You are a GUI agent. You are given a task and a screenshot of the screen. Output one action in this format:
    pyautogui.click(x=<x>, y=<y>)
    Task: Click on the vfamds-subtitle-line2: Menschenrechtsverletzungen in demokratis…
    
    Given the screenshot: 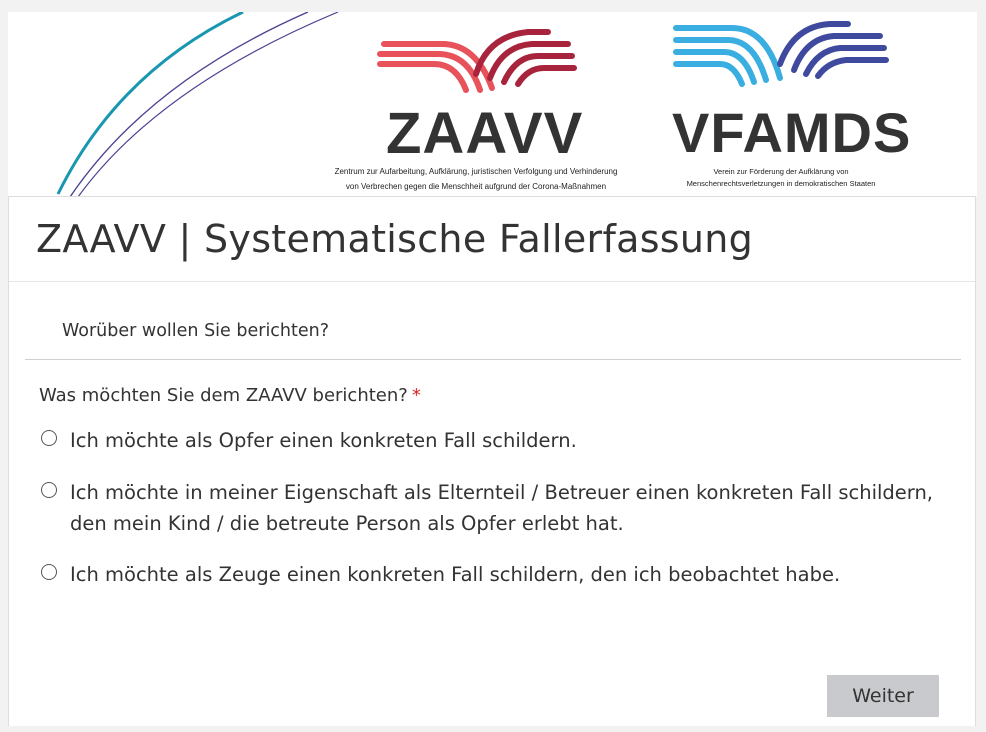 What is the action you would take?
    pyautogui.click(x=781, y=183)
    